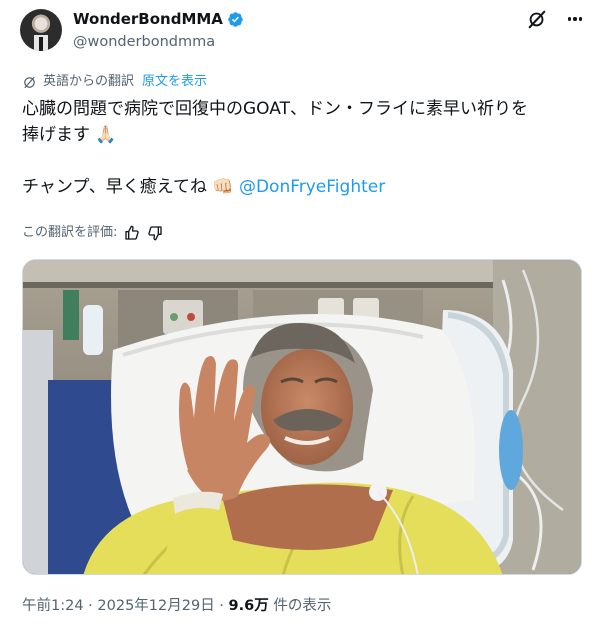 The height and width of the screenshot is (628, 602). Describe the element at coordinates (132, 233) in the screenshot. I see `thumbs-up-icon` at that location.